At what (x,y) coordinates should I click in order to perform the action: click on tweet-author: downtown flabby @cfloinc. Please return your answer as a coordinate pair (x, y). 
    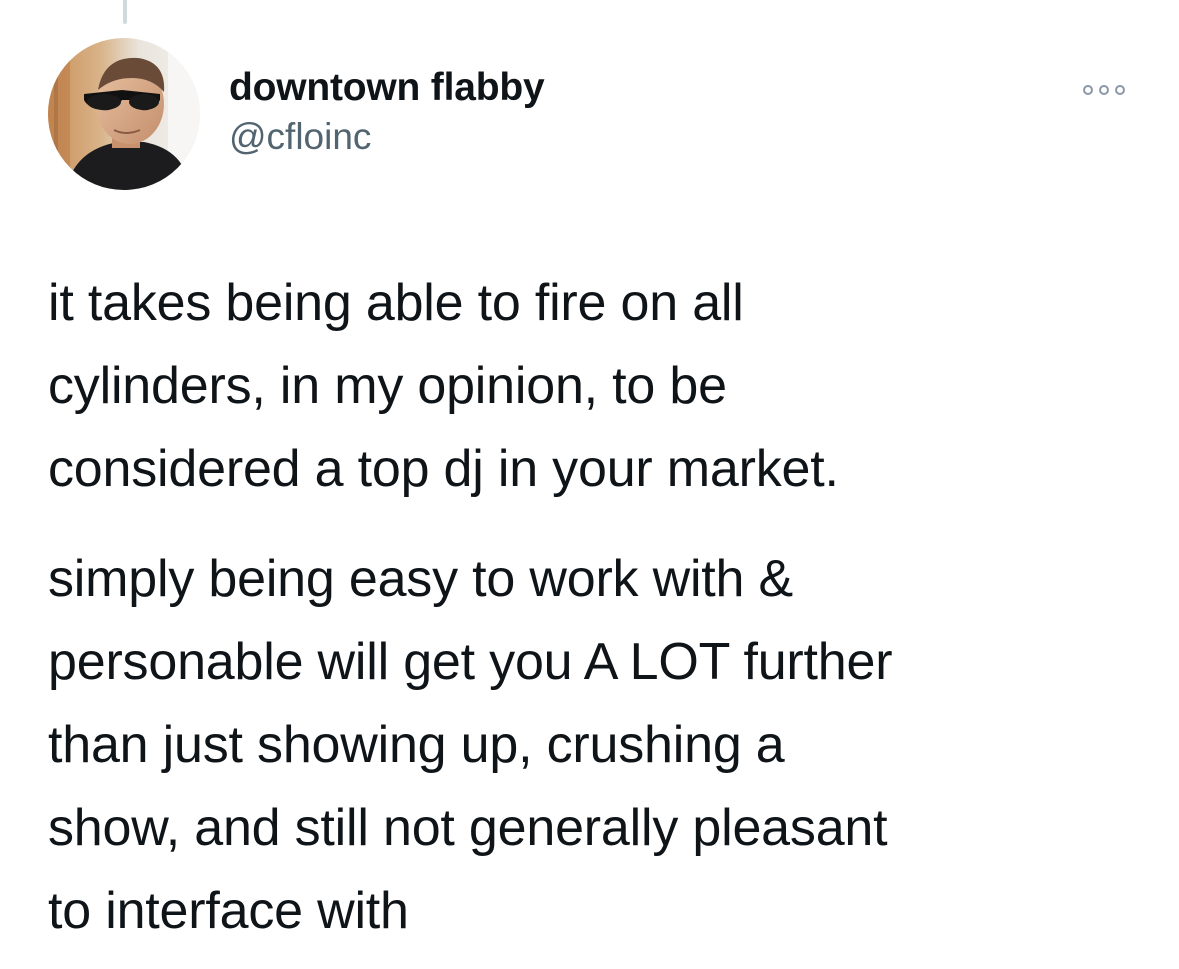
    Looking at the image, I should click on (387, 112).